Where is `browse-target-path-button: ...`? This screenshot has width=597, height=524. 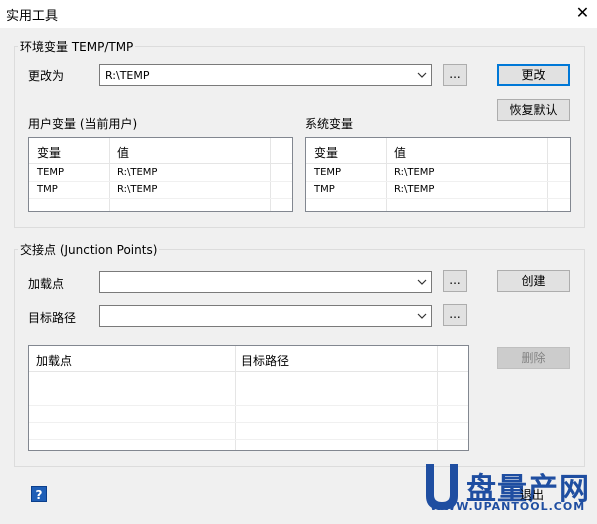 browse-target-path-button: ... is located at coordinates (455, 315).